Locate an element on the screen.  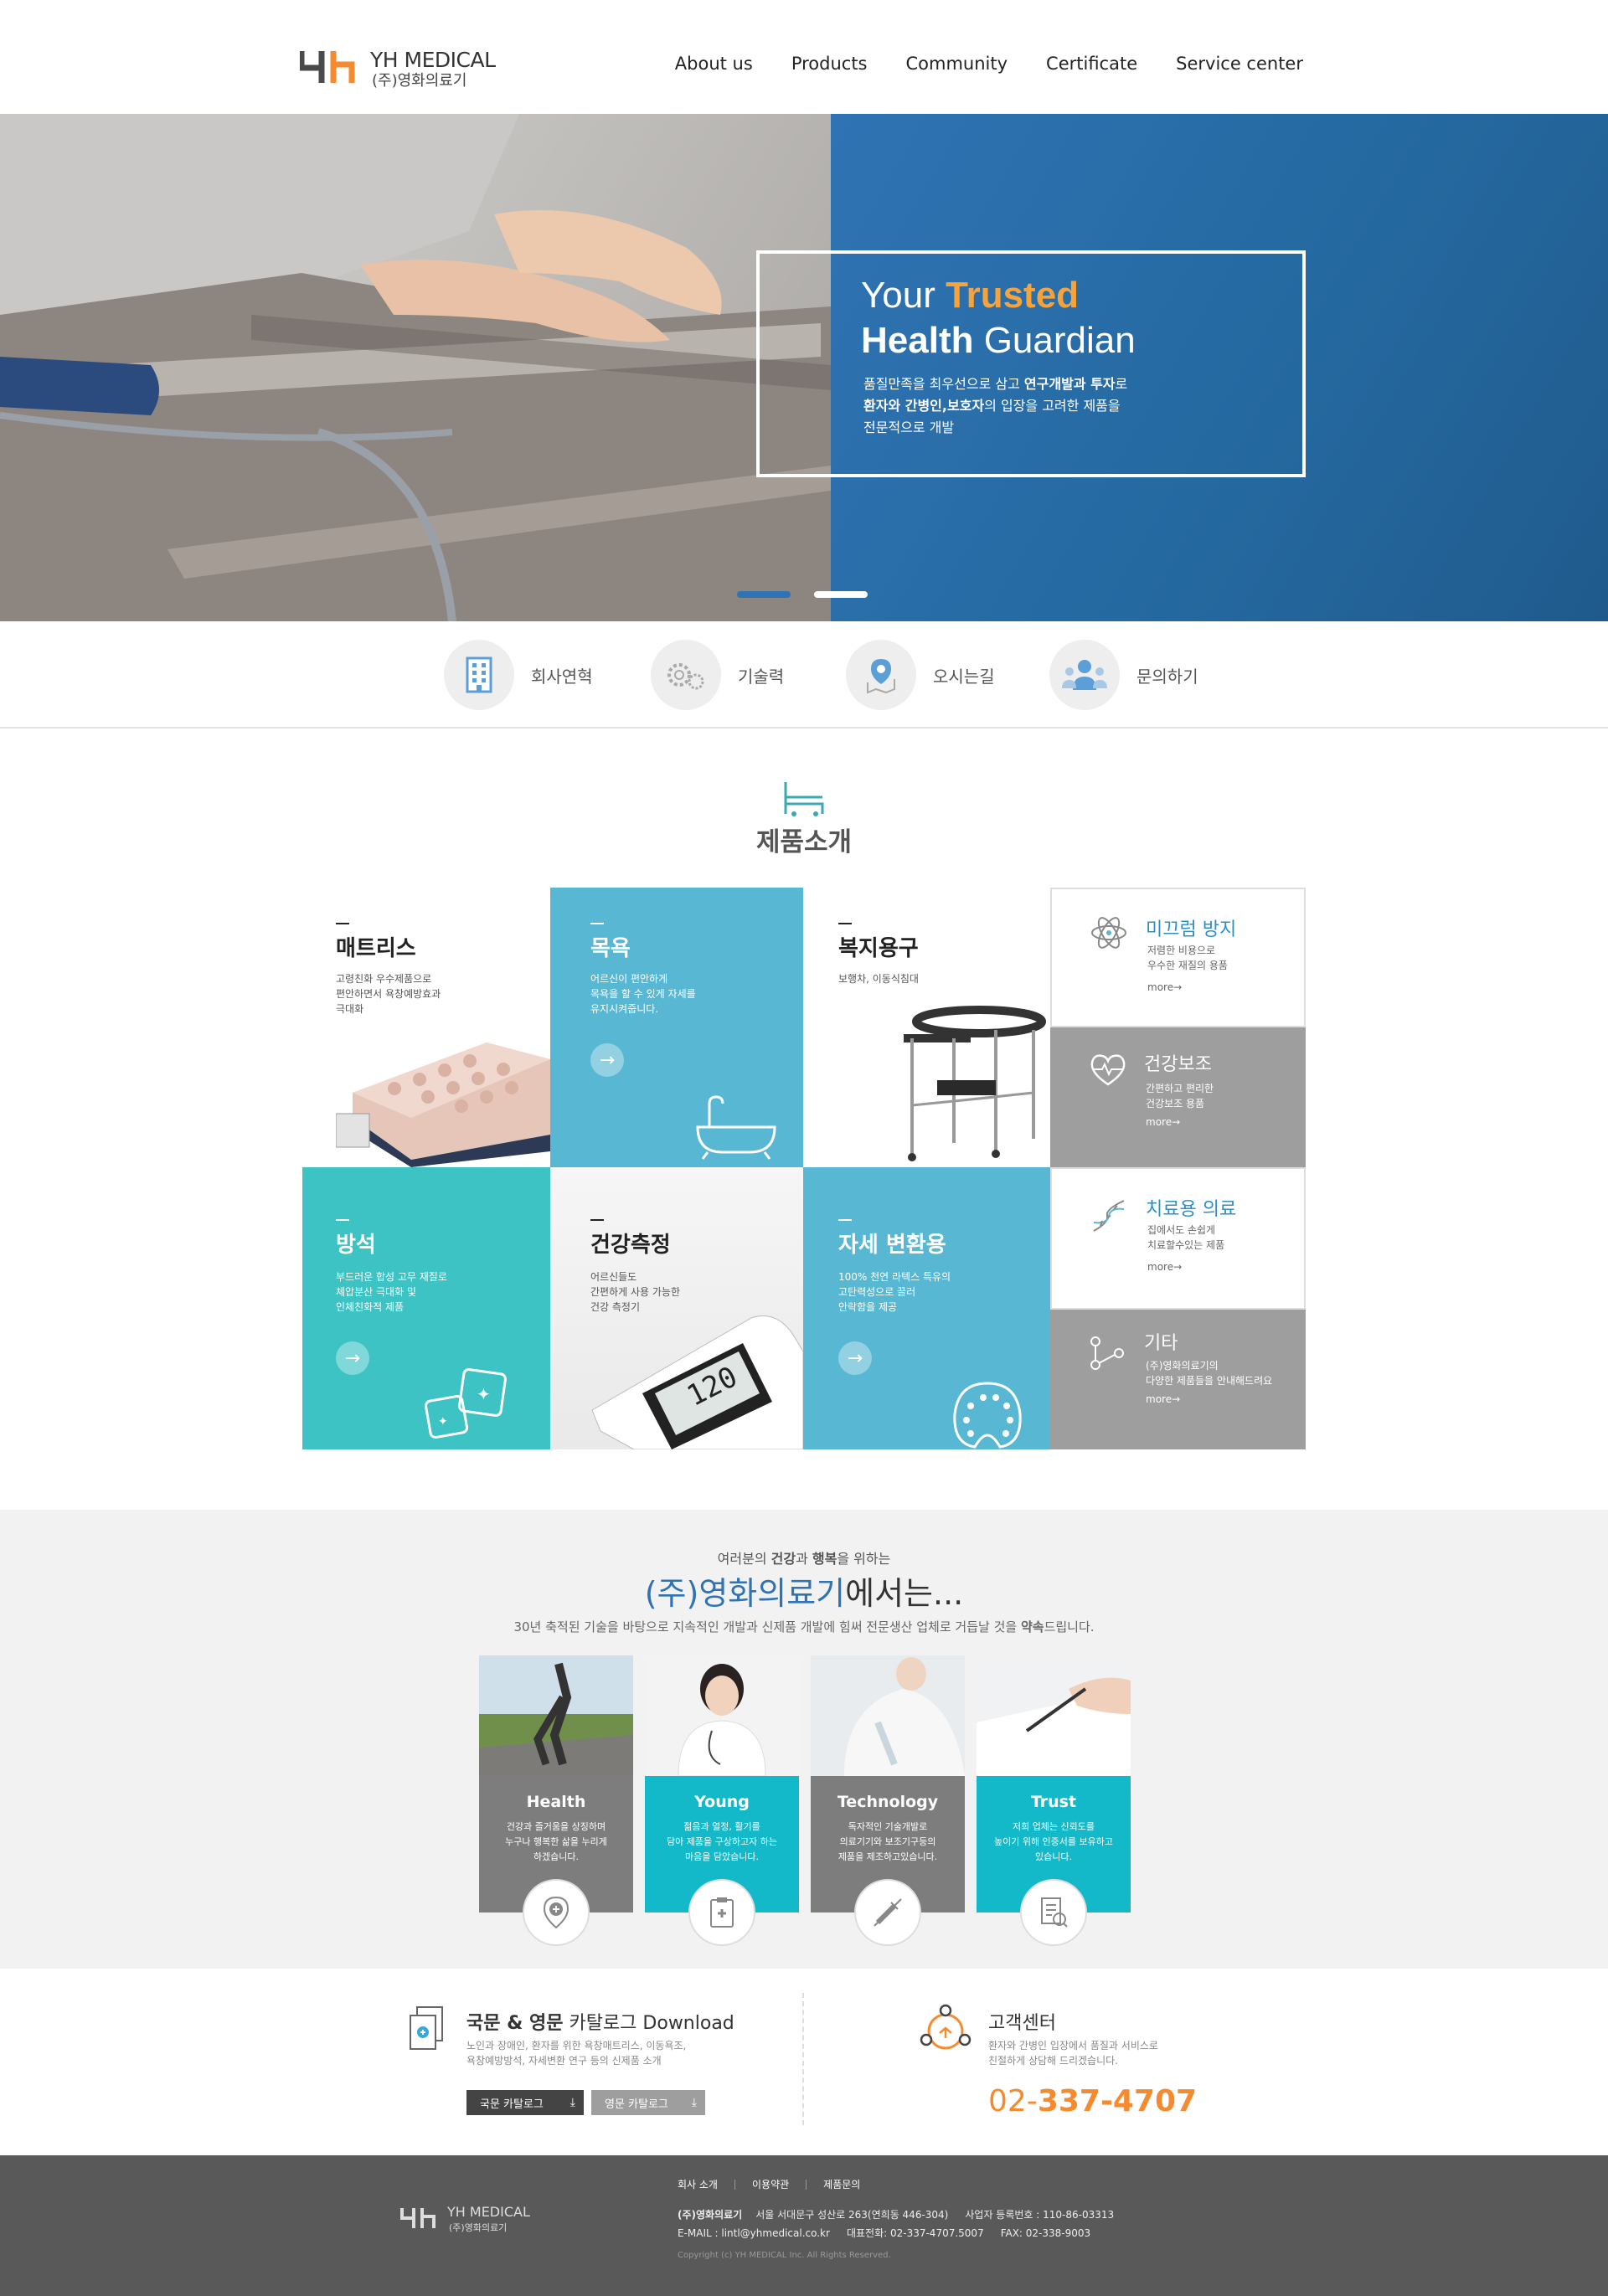
nav-products: Products is located at coordinates (829, 64).